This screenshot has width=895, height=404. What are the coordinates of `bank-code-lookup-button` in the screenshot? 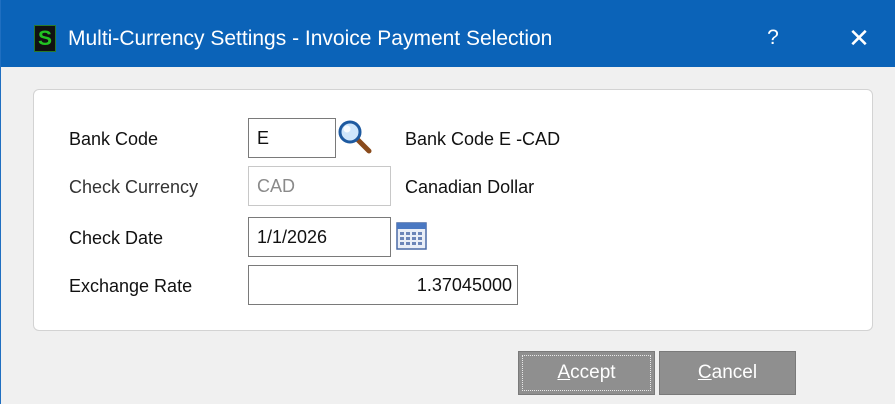 It's located at (355, 137).